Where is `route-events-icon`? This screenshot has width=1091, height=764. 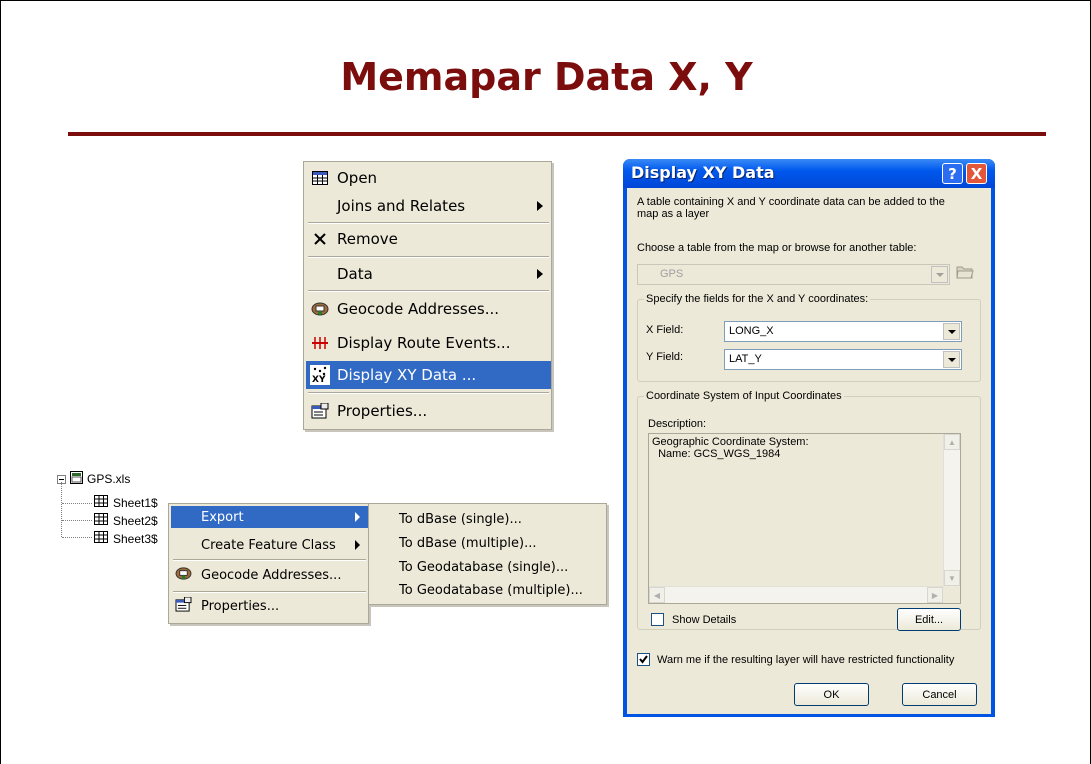 route-events-icon is located at coordinates (320, 343).